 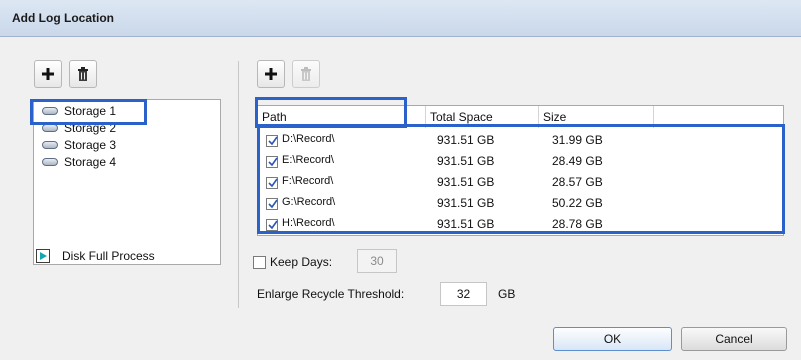 What do you see at coordinates (238, 184) in the screenshot?
I see `vertical-divider` at bounding box center [238, 184].